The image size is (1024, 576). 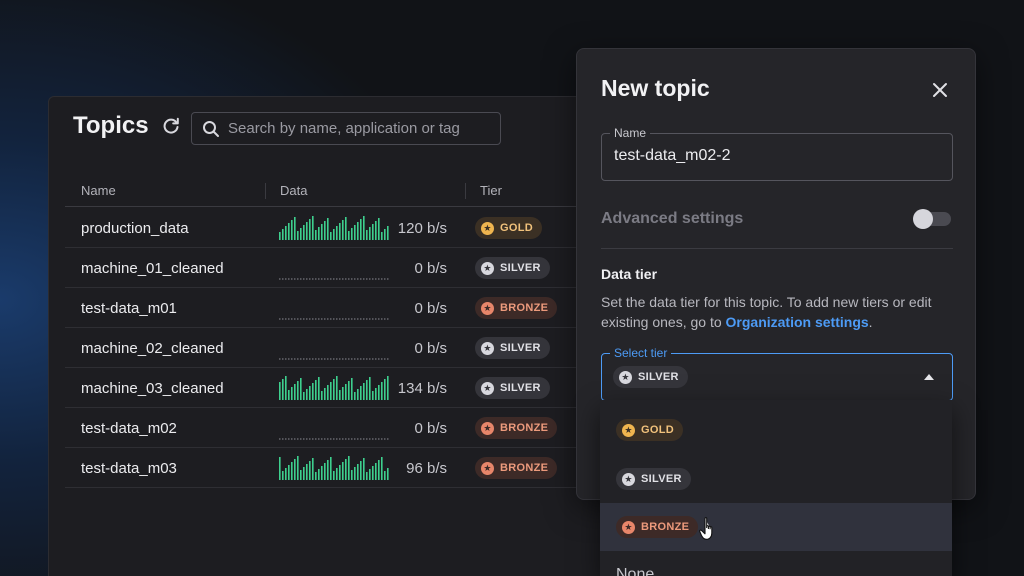 What do you see at coordinates (932, 219) in the screenshot?
I see `advanced-settings-toggle` at bounding box center [932, 219].